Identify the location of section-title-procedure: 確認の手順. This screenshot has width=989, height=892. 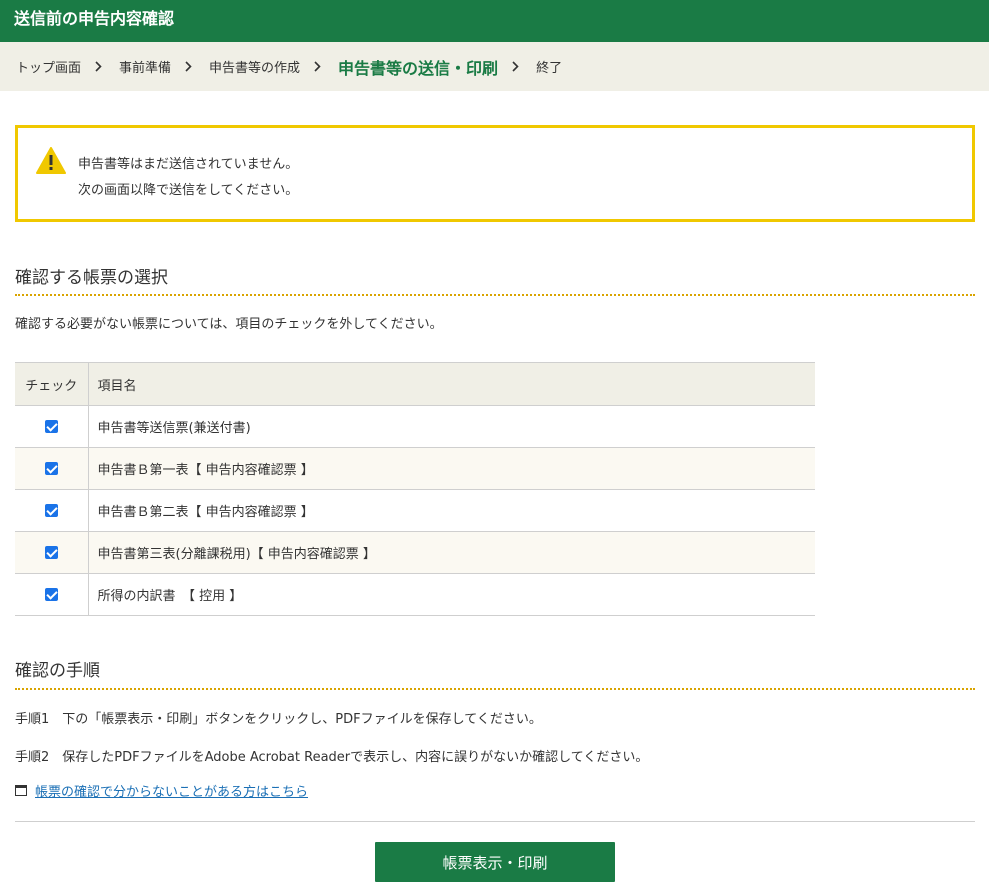
(495, 673).